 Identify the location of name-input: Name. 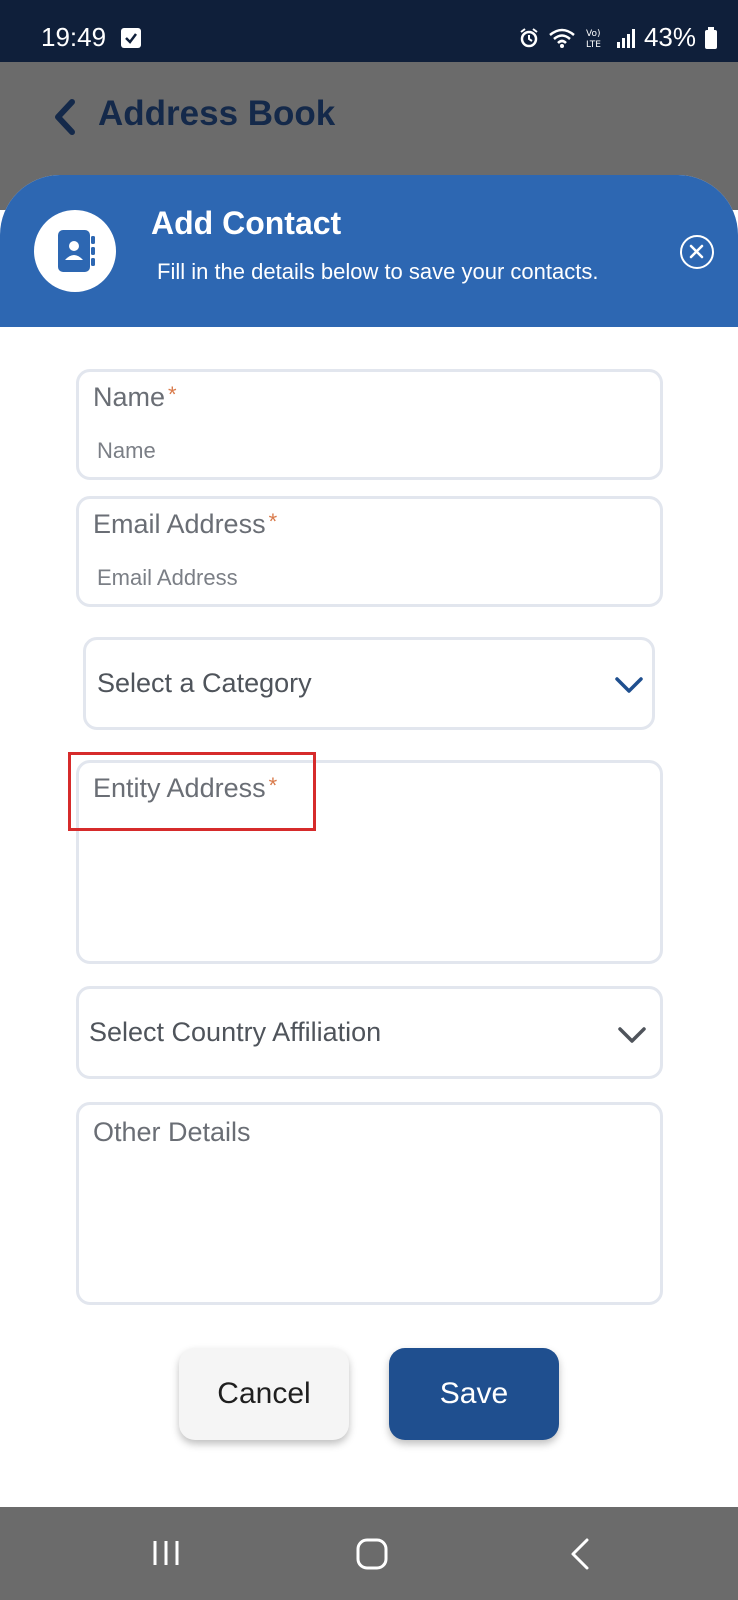
(126, 451).